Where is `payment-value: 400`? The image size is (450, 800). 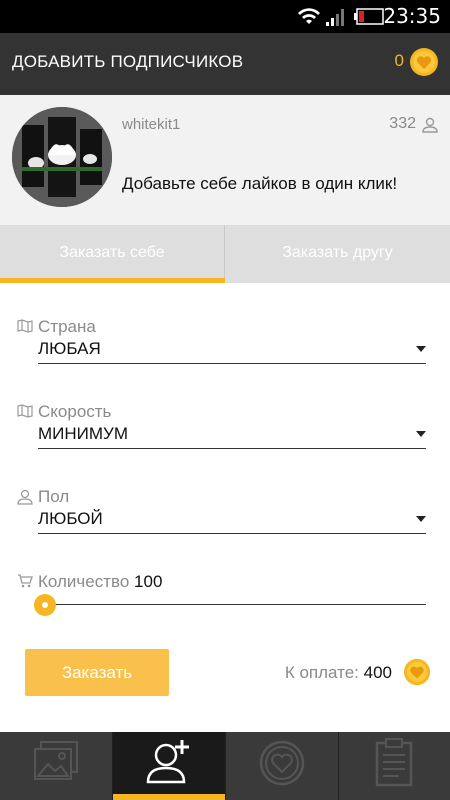 payment-value: 400 is located at coordinates (377, 672).